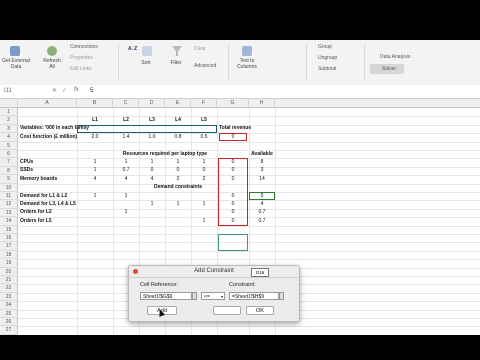 The width and height of the screenshot is (480, 360). Describe the element at coordinates (152, 137) in the screenshot. I see `cost-value-cell: 1.0` at that location.